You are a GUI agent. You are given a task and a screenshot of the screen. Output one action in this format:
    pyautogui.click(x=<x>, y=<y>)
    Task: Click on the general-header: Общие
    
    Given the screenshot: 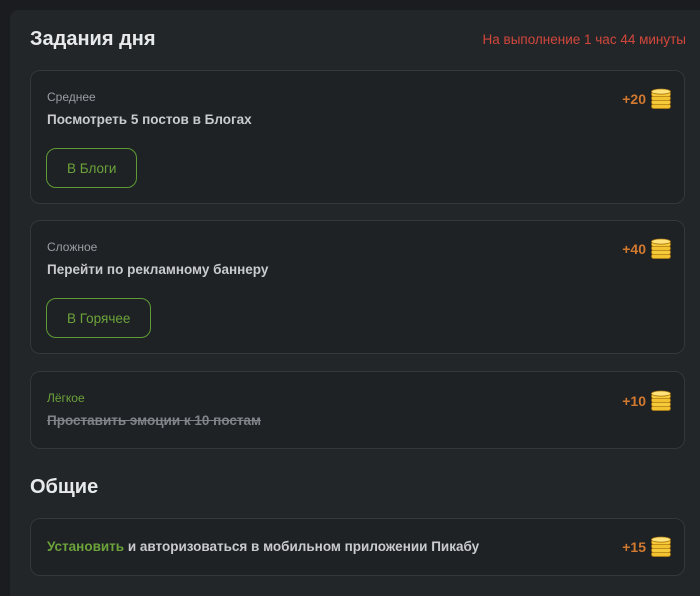 What is the action you would take?
    pyautogui.click(x=358, y=487)
    